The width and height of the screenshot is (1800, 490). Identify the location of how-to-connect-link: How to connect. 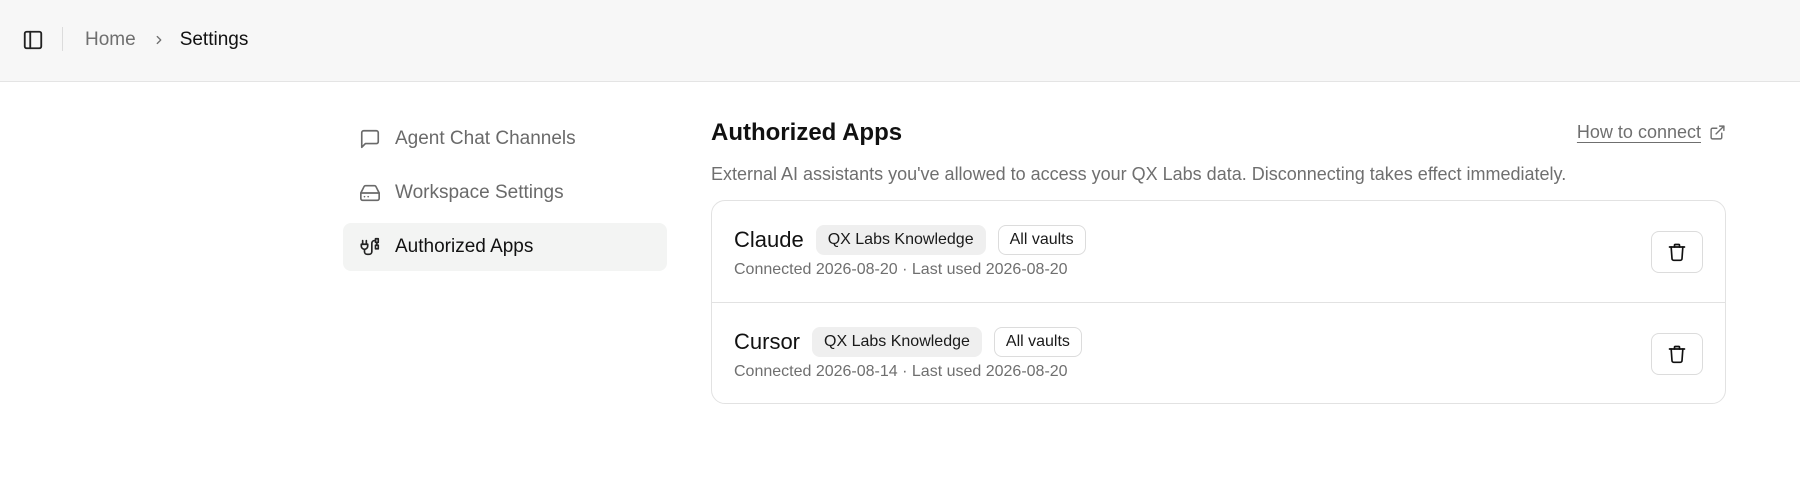
(1651, 132).